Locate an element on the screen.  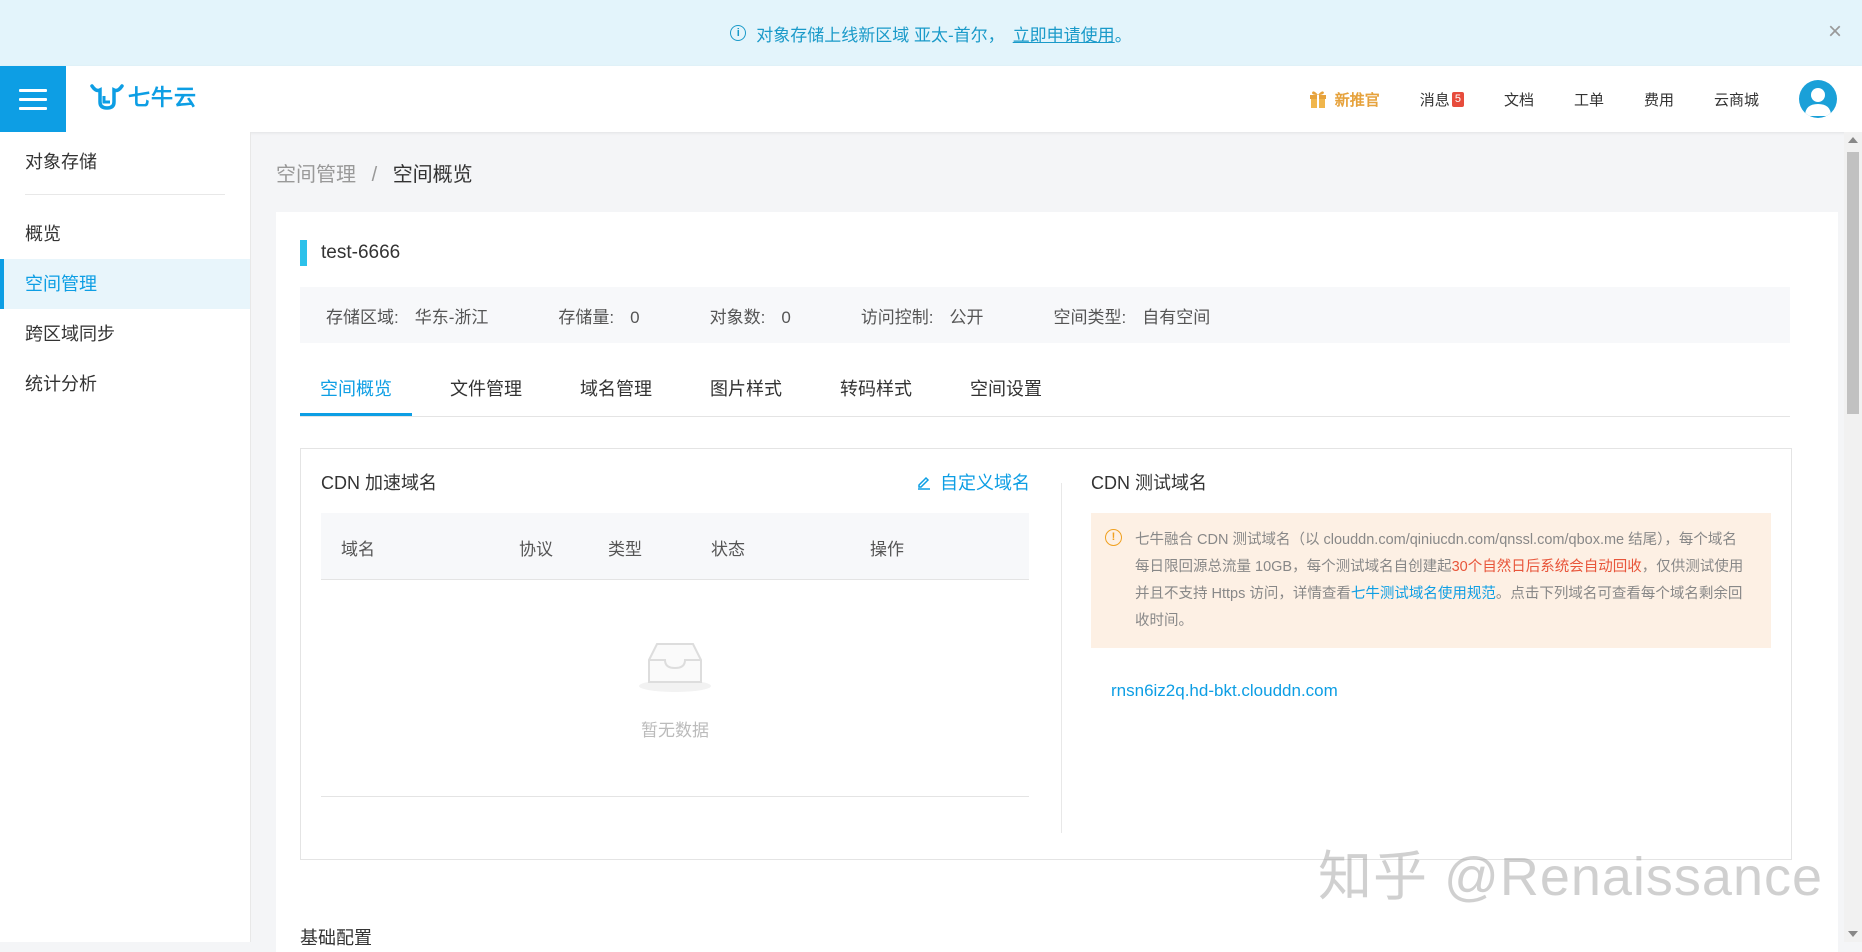
page-scrollbar is located at coordinates (1853, 537).